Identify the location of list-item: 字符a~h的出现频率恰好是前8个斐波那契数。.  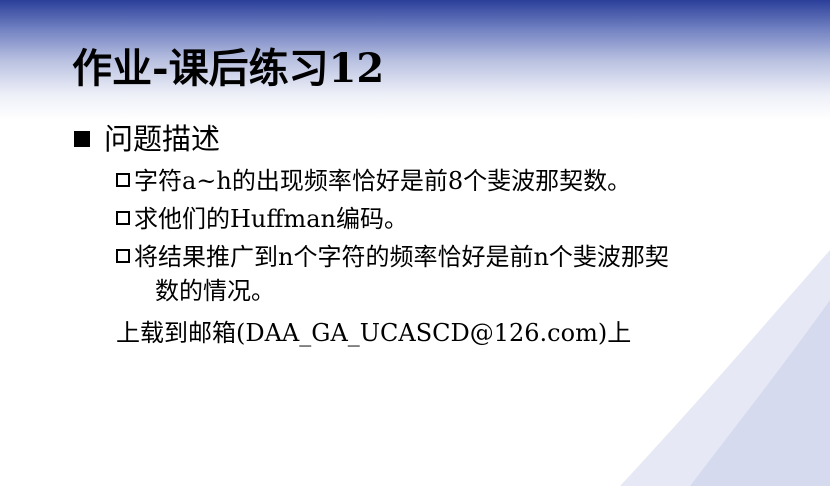
(459, 181).